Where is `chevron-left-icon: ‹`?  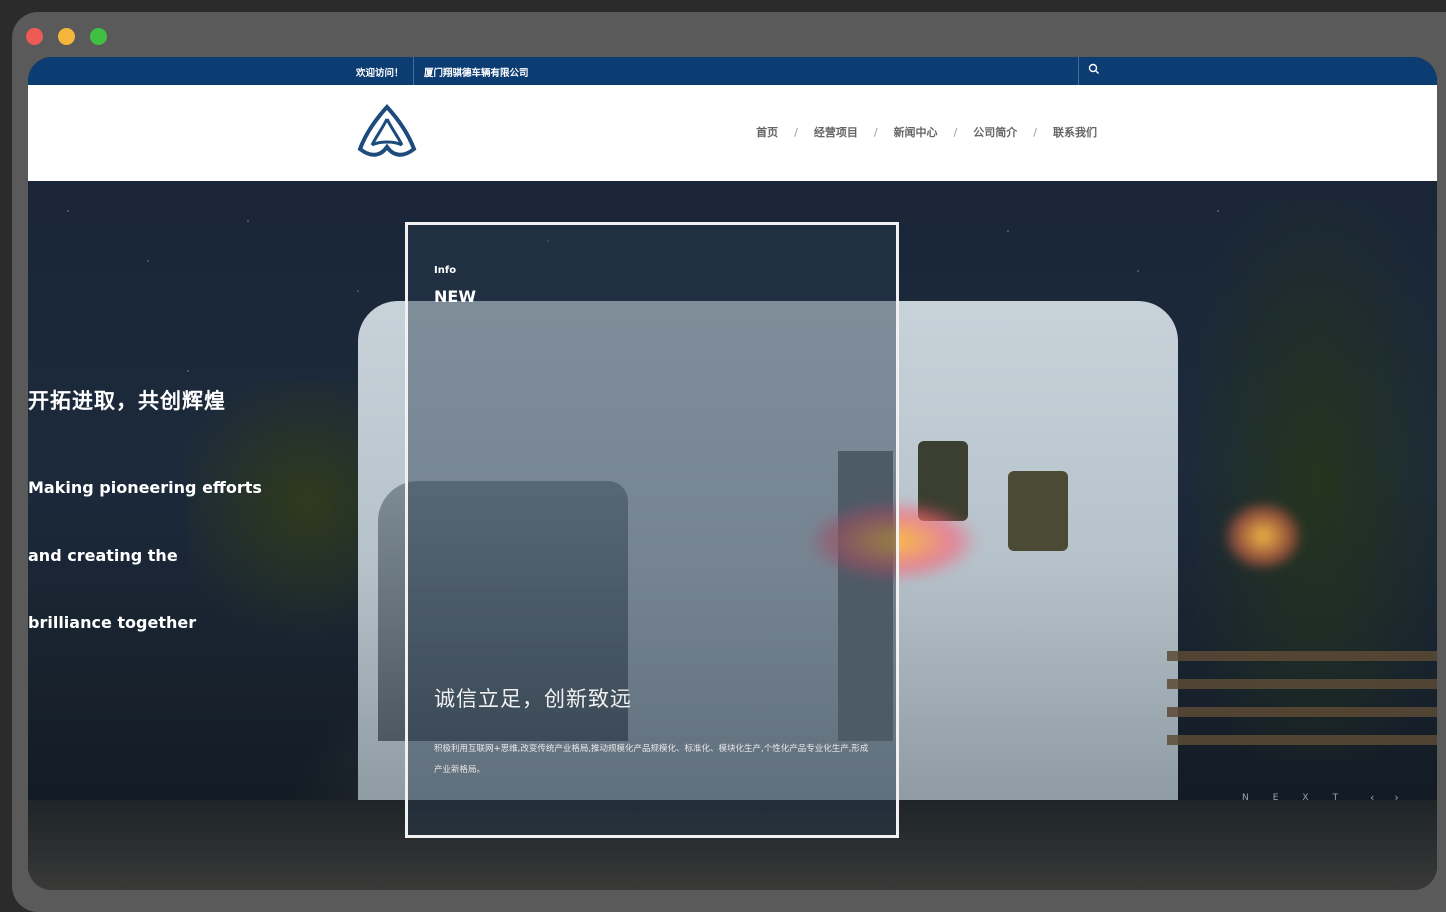
chevron-left-icon: ‹ is located at coordinates (1372, 797).